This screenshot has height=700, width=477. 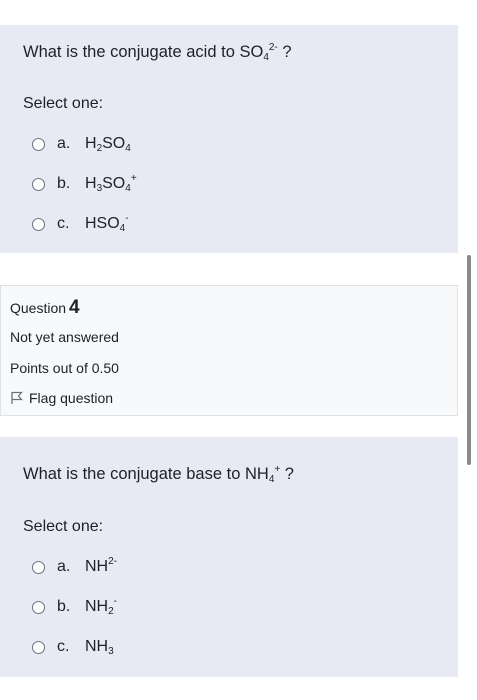 What do you see at coordinates (99, 647) in the screenshot?
I see `option-label: NH3` at bounding box center [99, 647].